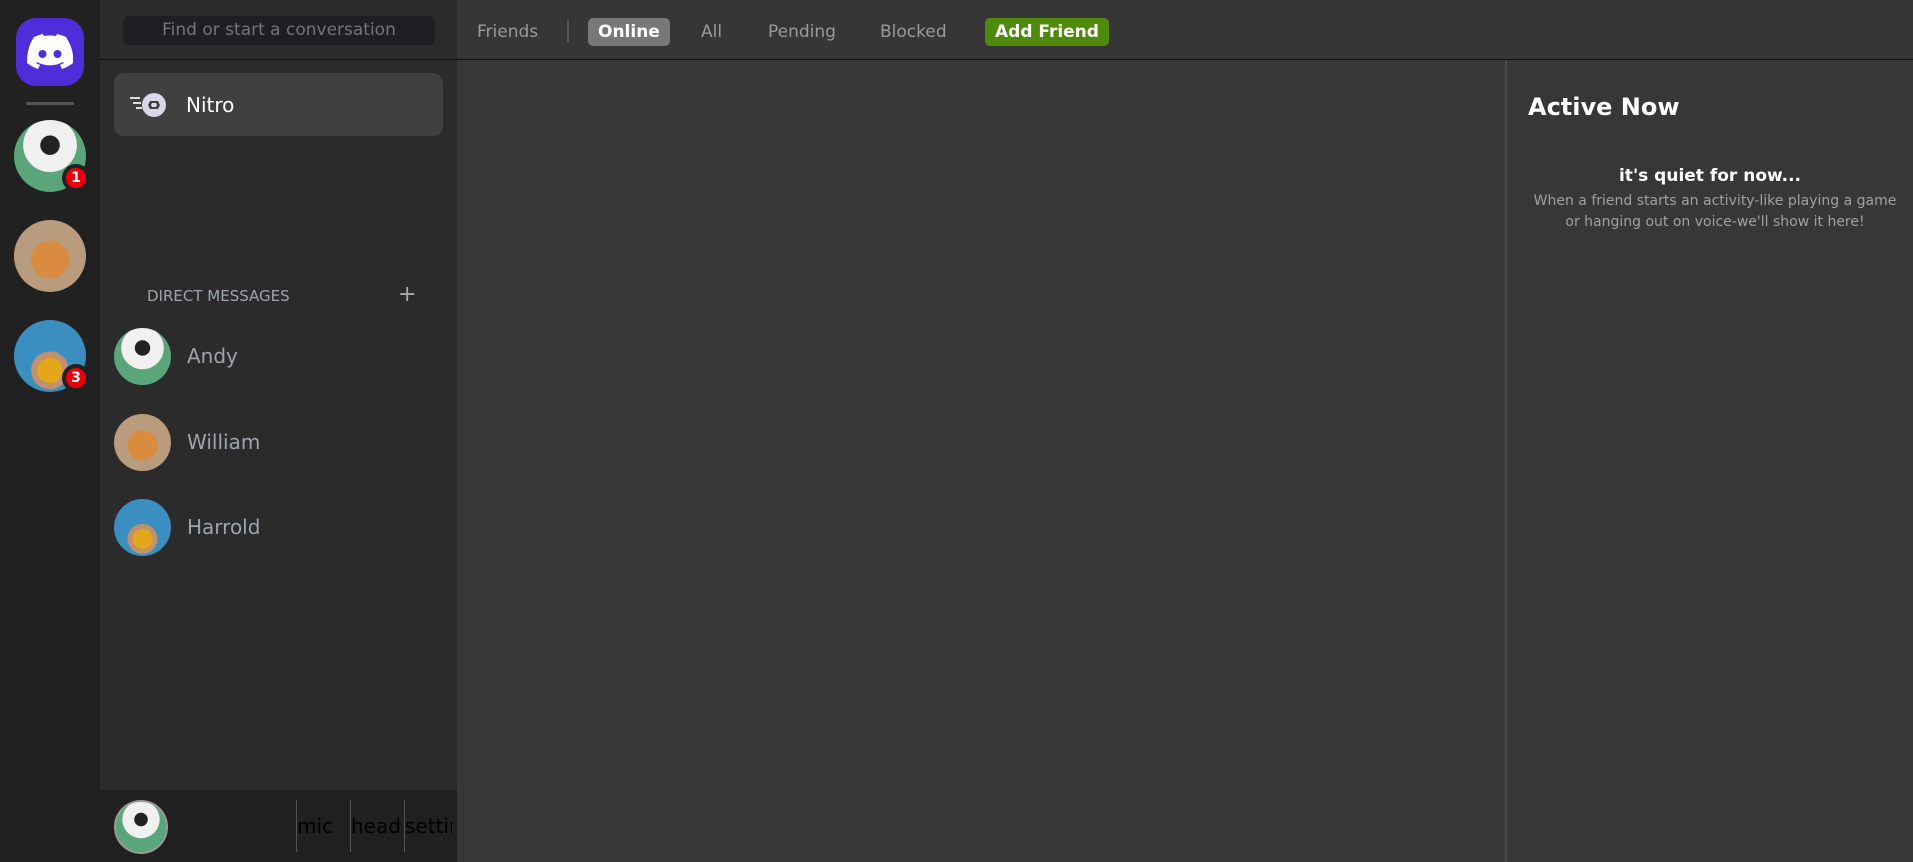  I want to click on unread-badge: 1, so click(76, 178).